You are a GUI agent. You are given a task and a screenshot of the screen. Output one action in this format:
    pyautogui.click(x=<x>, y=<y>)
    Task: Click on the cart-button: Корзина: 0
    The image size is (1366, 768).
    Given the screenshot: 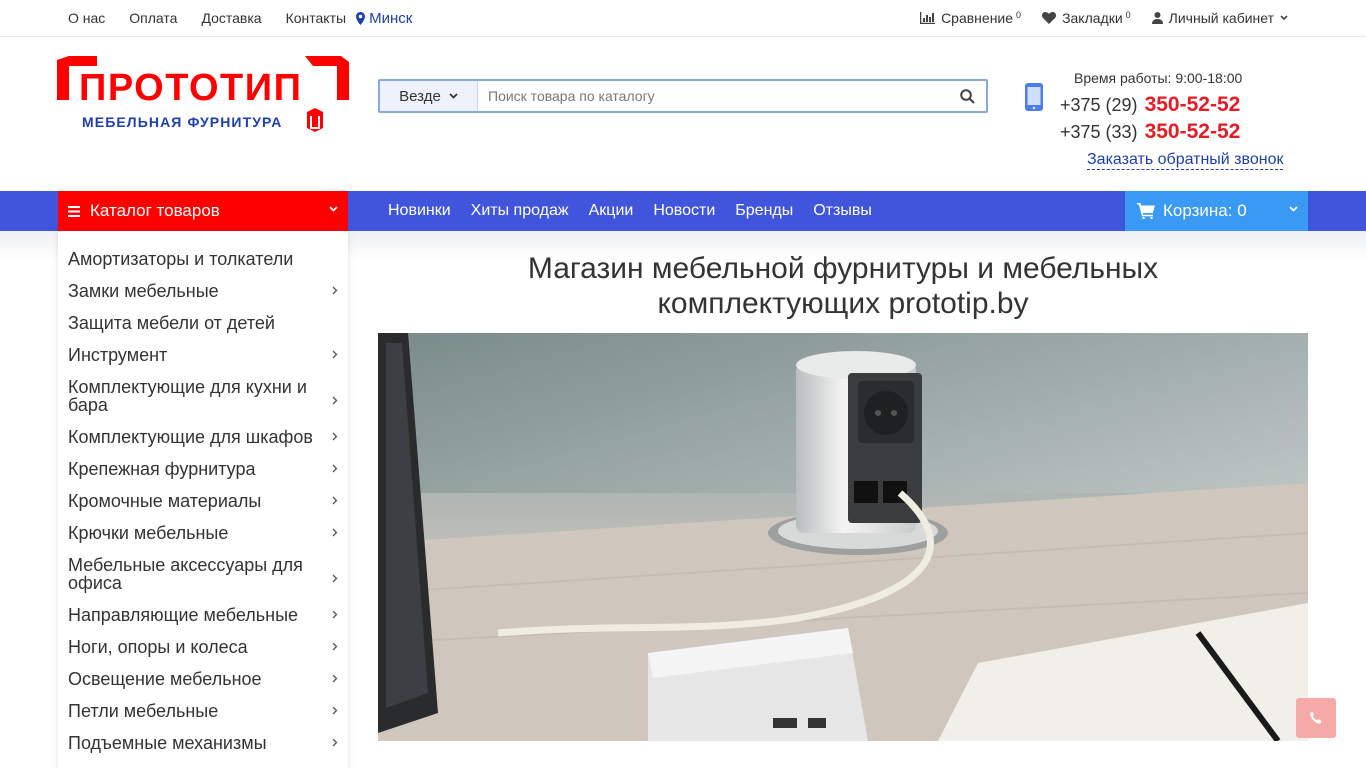 What is the action you would take?
    pyautogui.click(x=1216, y=211)
    